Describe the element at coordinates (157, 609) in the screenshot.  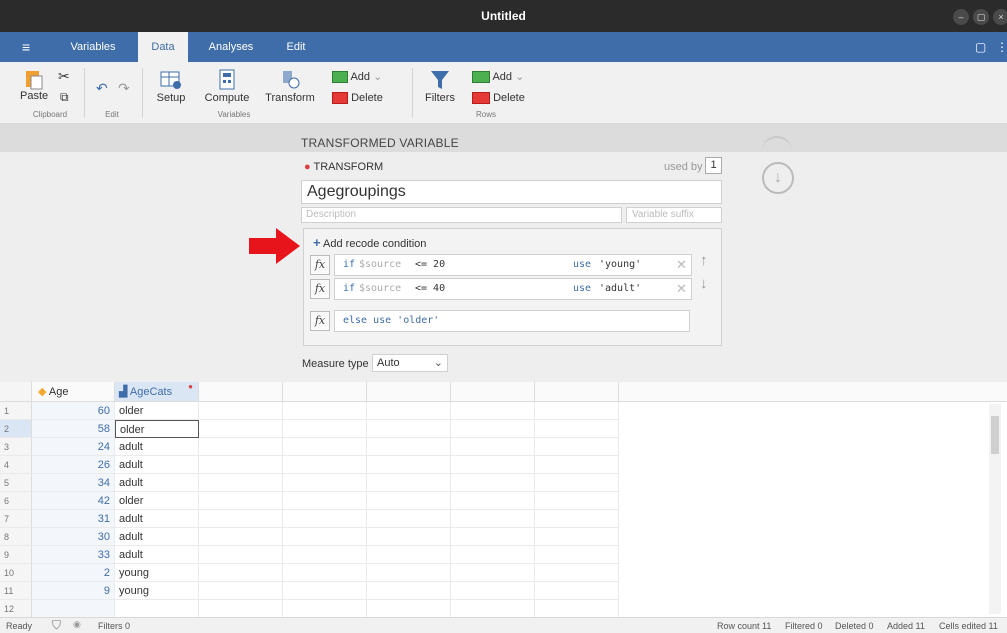
I see `agecats-cell` at that location.